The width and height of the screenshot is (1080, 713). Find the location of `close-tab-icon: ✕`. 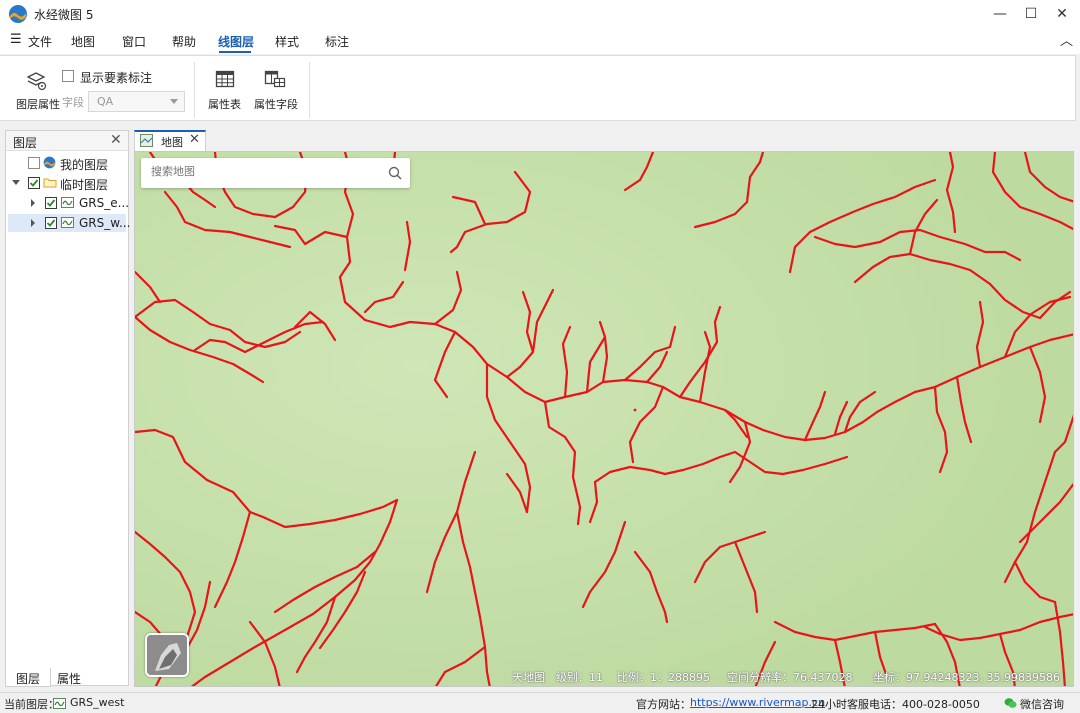

close-tab-icon: ✕ is located at coordinates (194, 139).